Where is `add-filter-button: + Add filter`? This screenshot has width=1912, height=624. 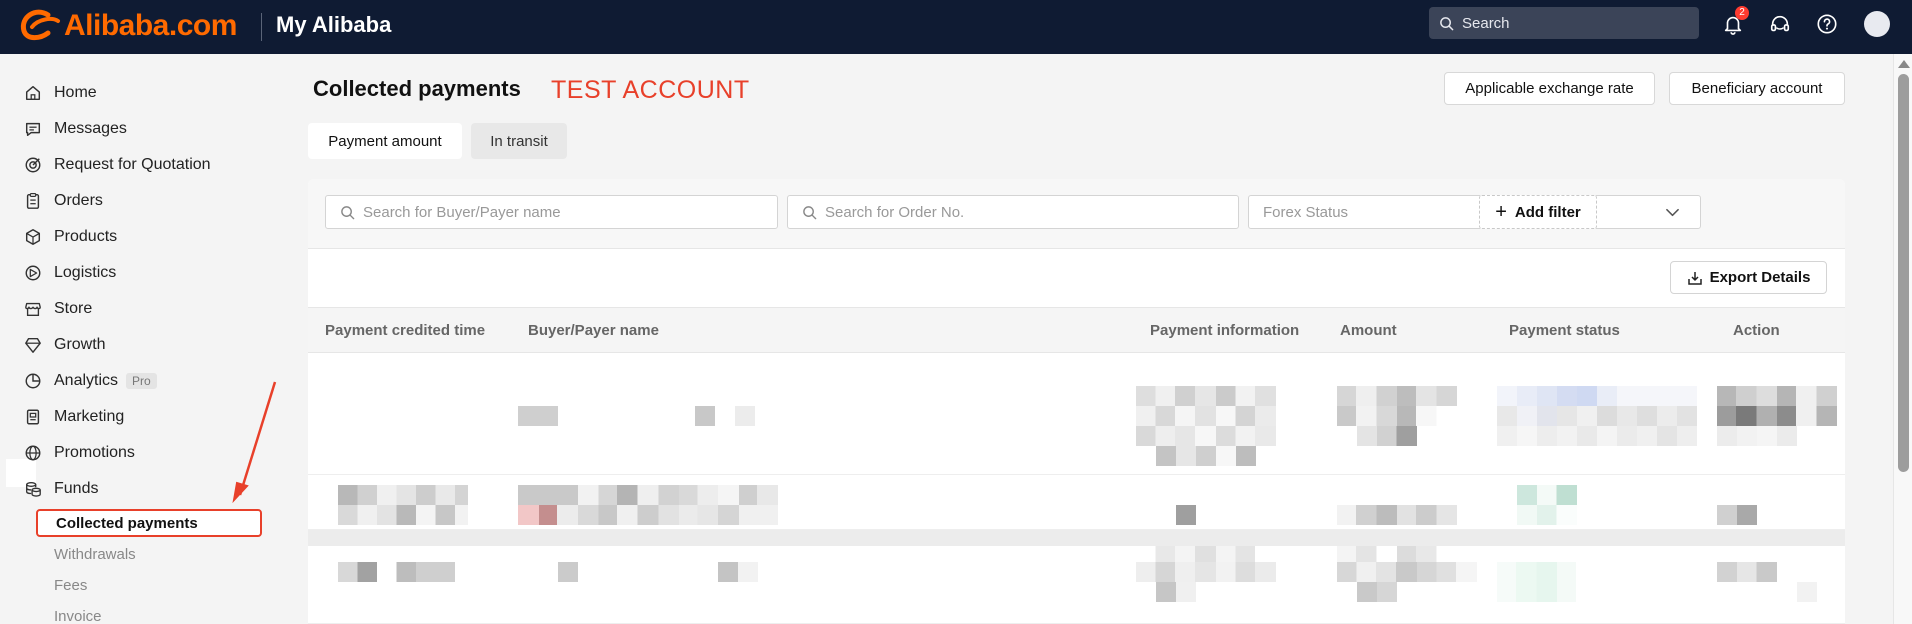
add-filter-button: + Add filter is located at coordinates (1538, 212).